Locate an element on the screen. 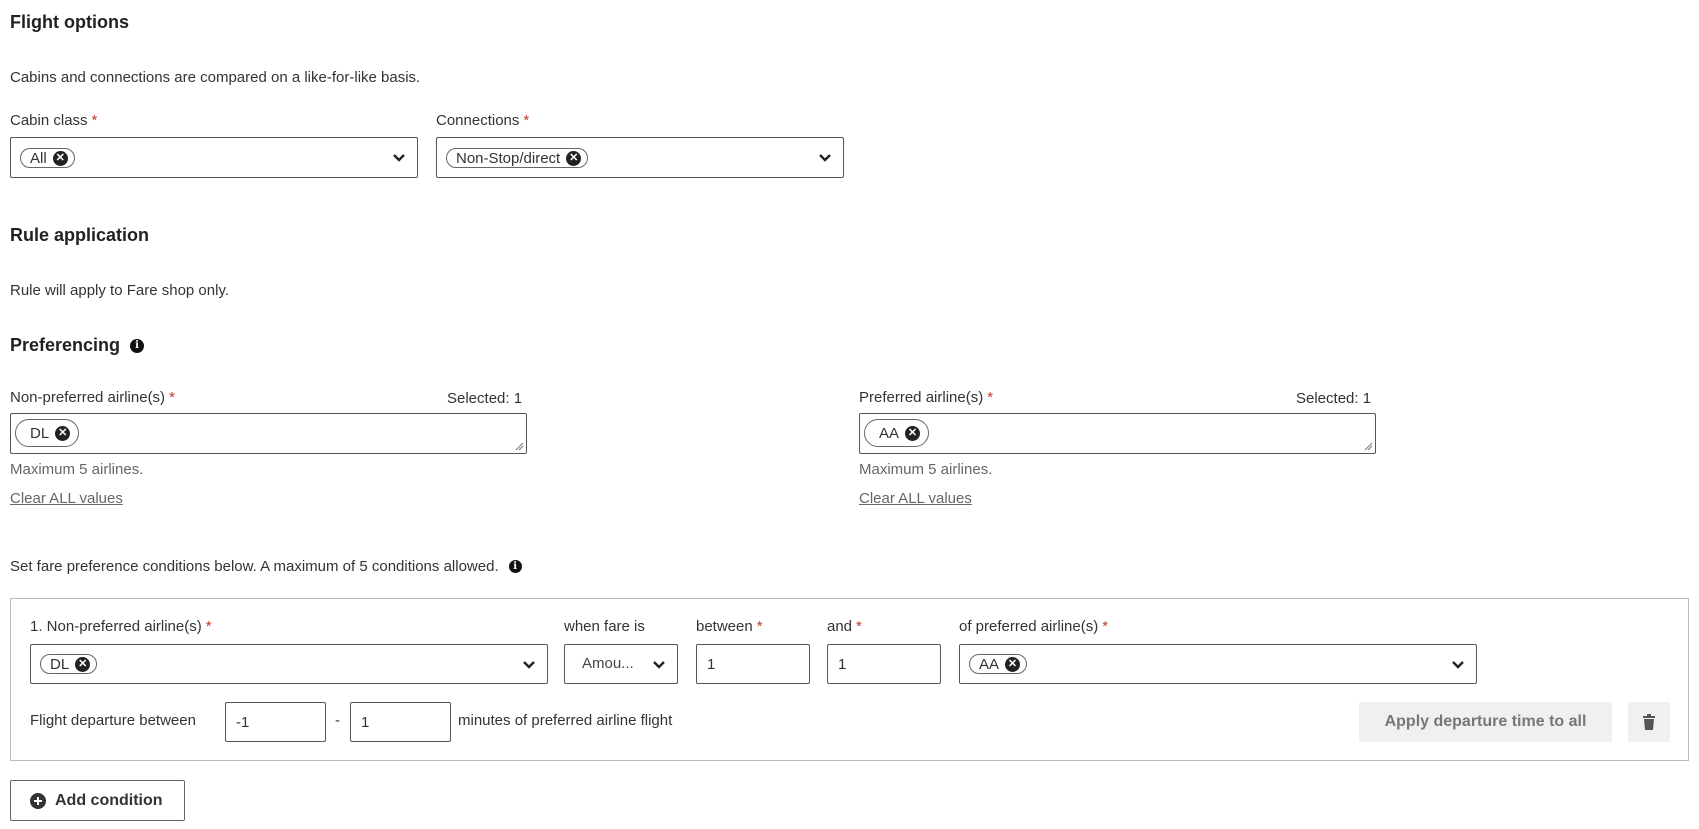 The height and width of the screenshot is (829, 1699). non-preferred-selected-count: Selected: 1 is located at coordinates (485, 398).